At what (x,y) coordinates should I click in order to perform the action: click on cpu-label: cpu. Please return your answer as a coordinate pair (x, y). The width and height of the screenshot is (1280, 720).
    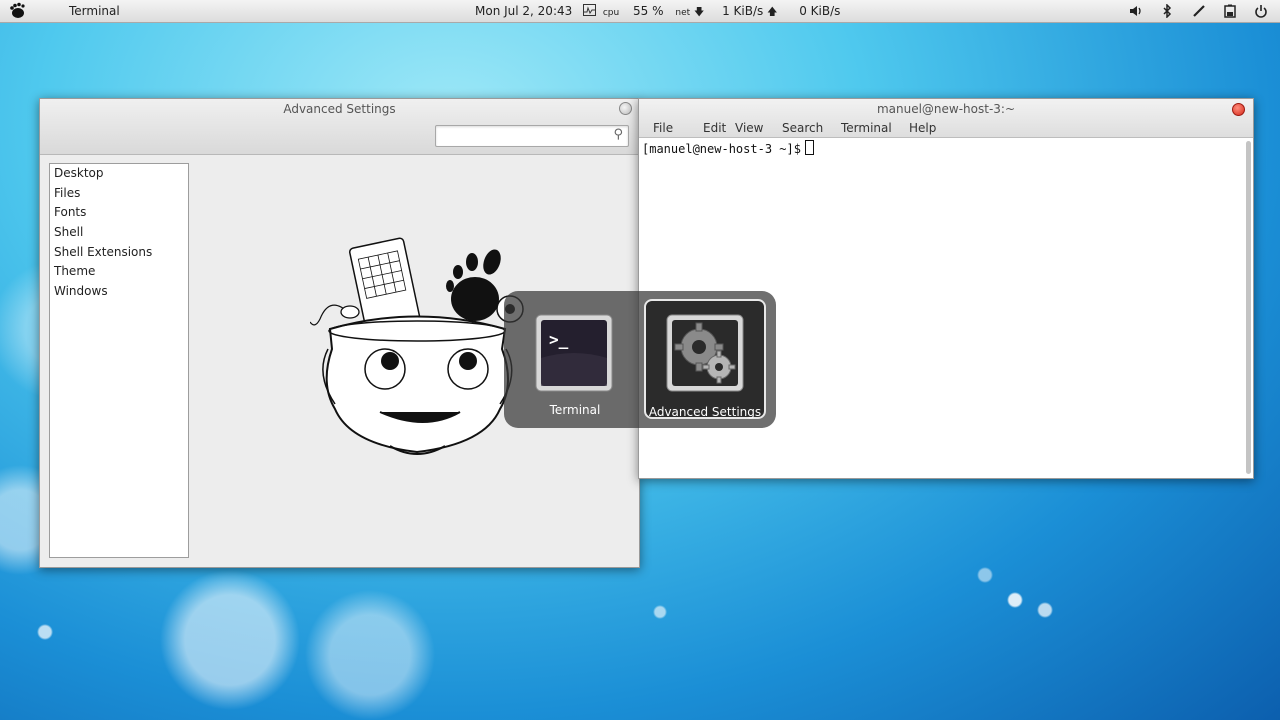
    Looking at the image, I should click on (611, 13).